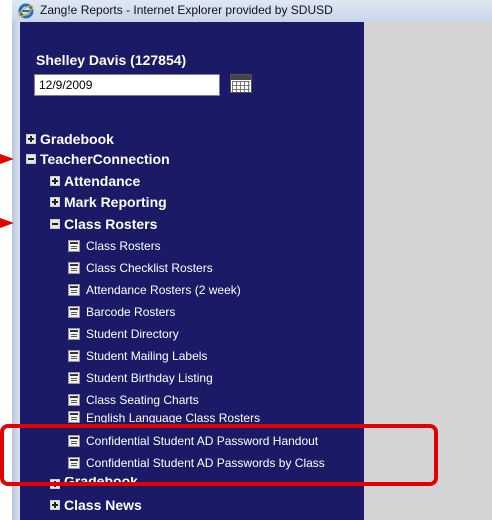 This screenshot has width=492, height=520. I want to click on report-label: Student Birthday Listing, so click(149, 378).